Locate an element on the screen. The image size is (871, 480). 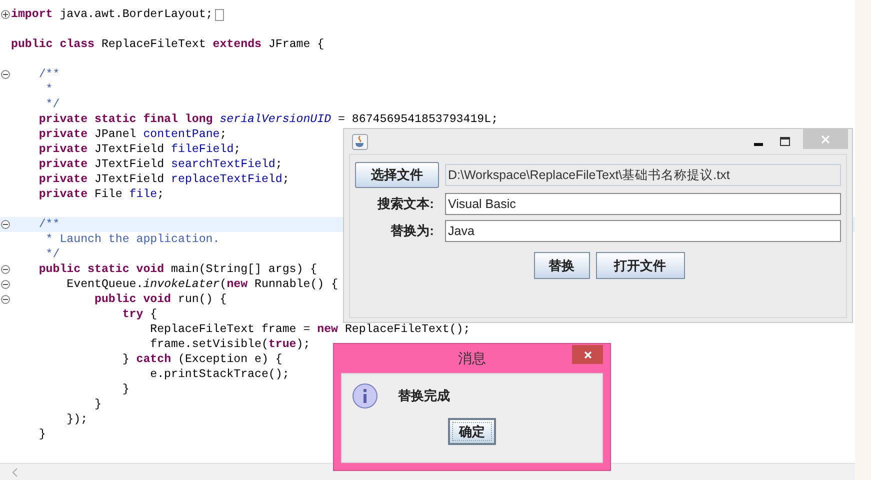
expand-icon is located at coordinates (5, 14).